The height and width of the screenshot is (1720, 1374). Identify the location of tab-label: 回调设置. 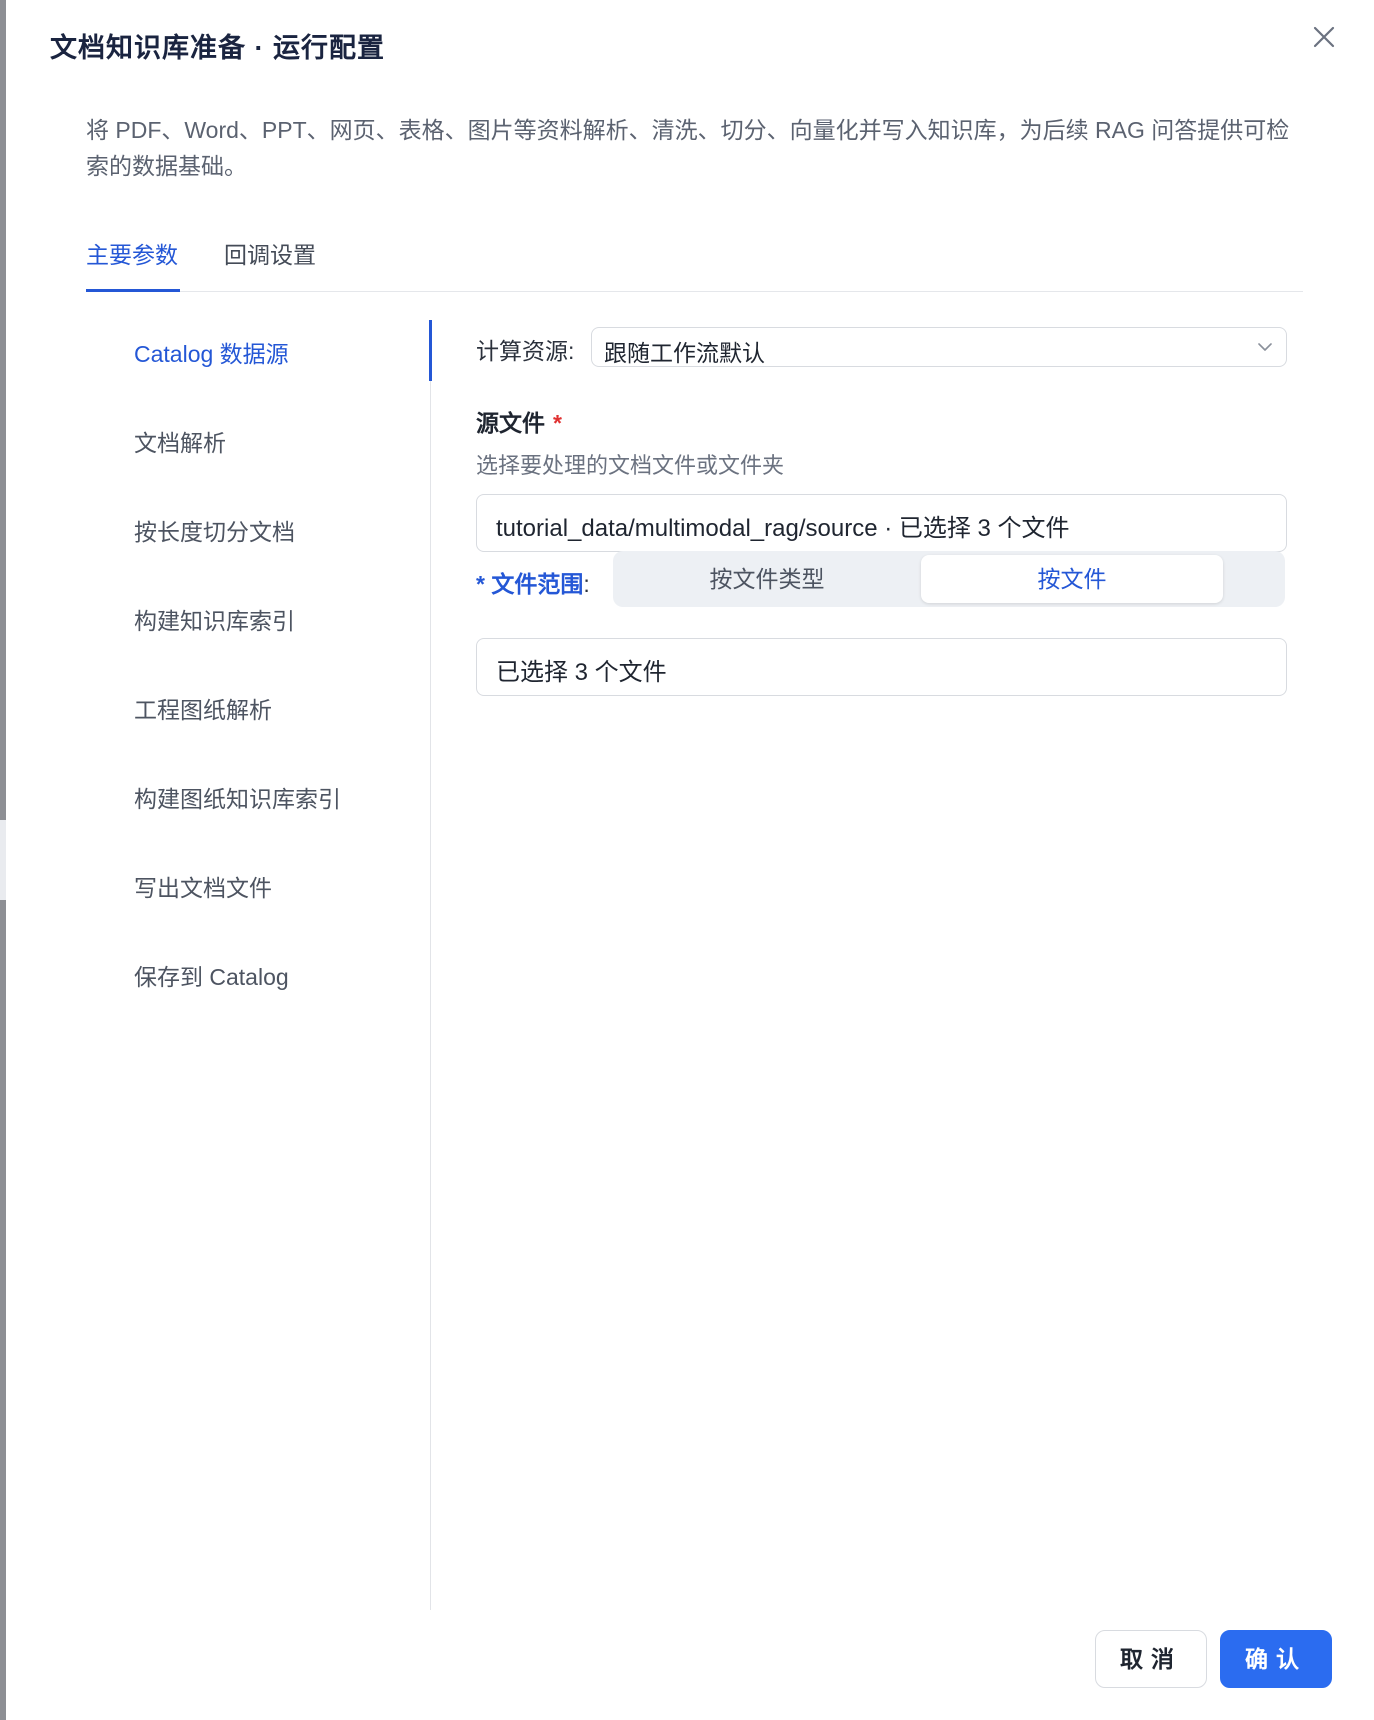
(270, 255).